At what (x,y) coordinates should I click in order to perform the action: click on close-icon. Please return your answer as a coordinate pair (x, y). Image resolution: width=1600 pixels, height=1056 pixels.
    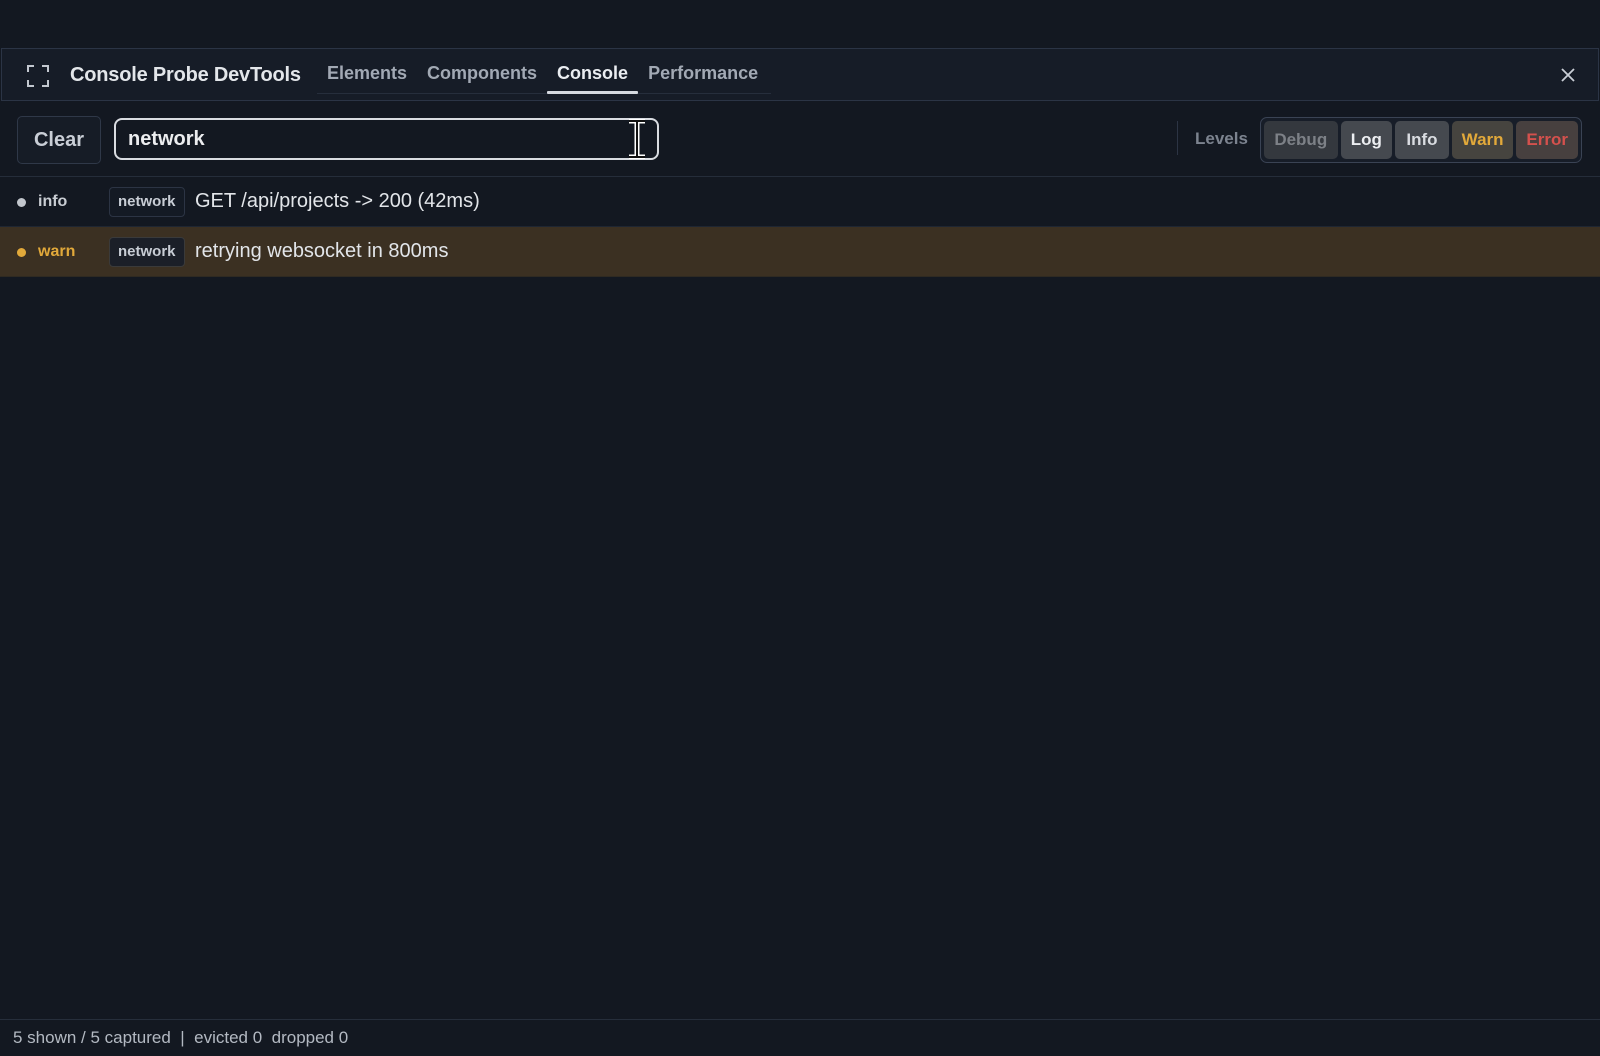
    Looking at the image, I should click on (1568, 75).